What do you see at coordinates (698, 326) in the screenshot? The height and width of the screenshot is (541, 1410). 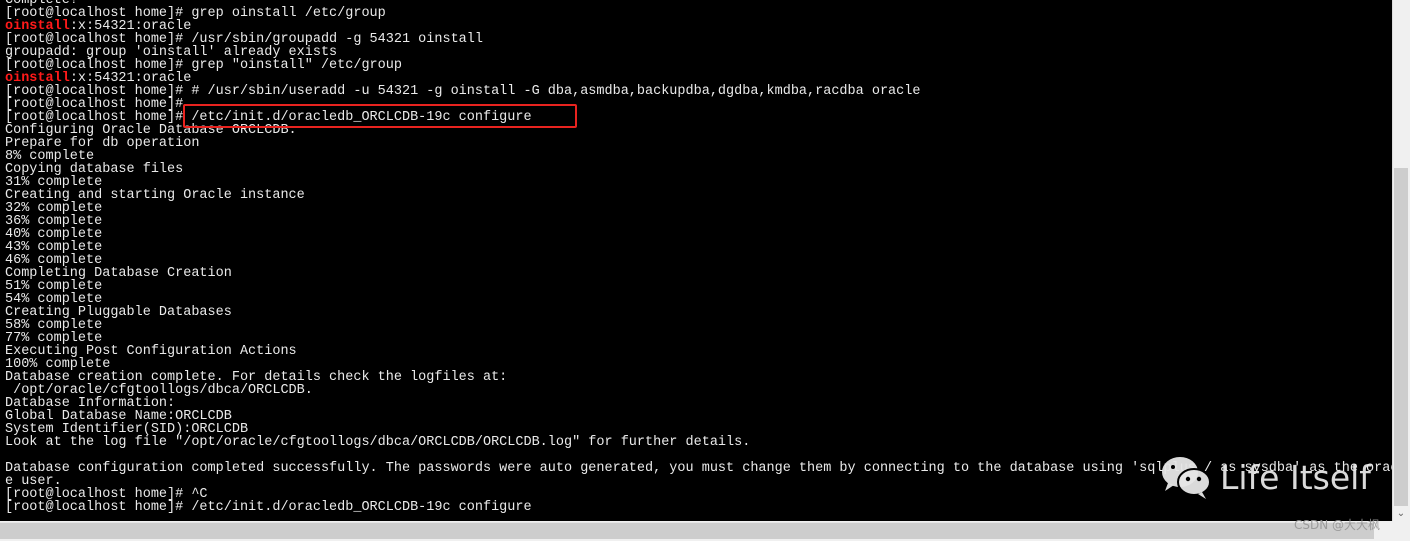 I see `terminal-line: 58% complete` at bounding box center [698, 326].